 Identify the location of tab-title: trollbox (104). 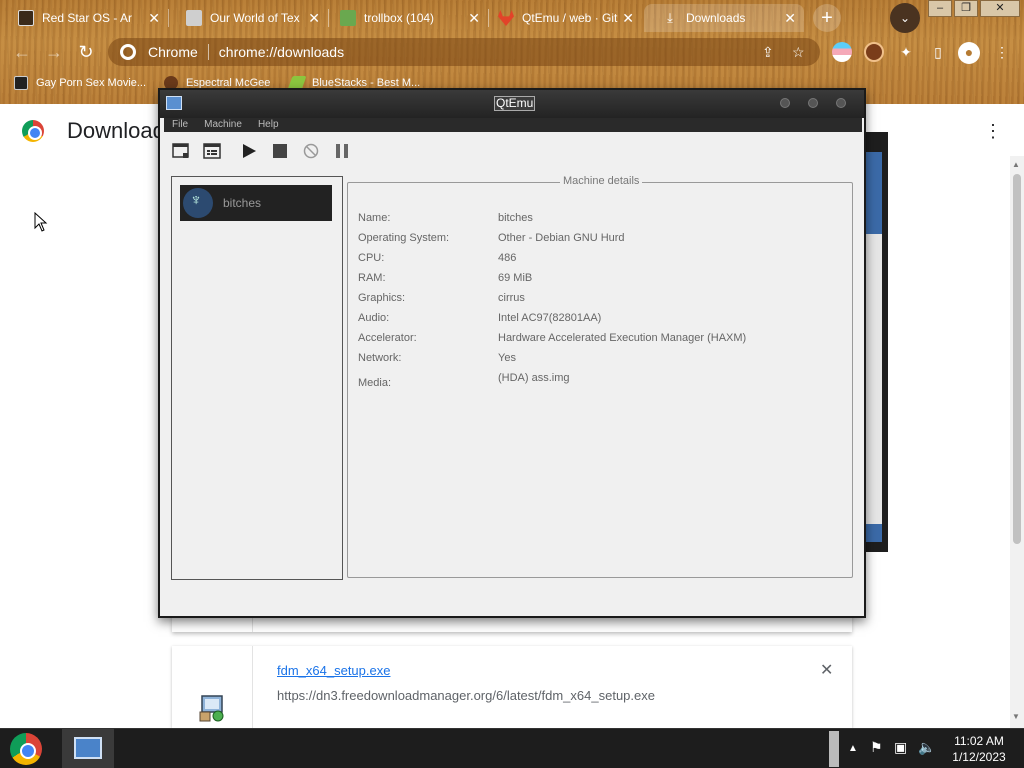
(399, 18).